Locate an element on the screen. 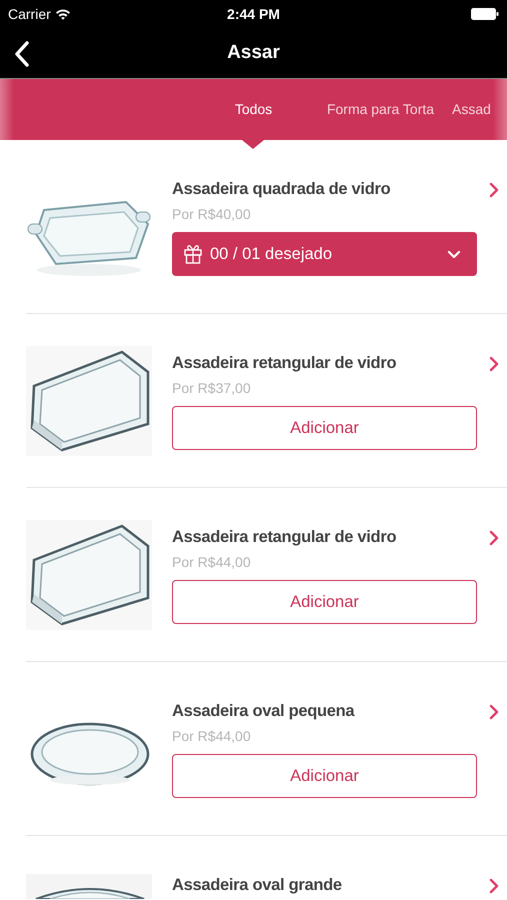 The width and height of the screenshot is (507, 900). product-name: Assadeira quadrada de vidro is located at coordinates (282, 189).